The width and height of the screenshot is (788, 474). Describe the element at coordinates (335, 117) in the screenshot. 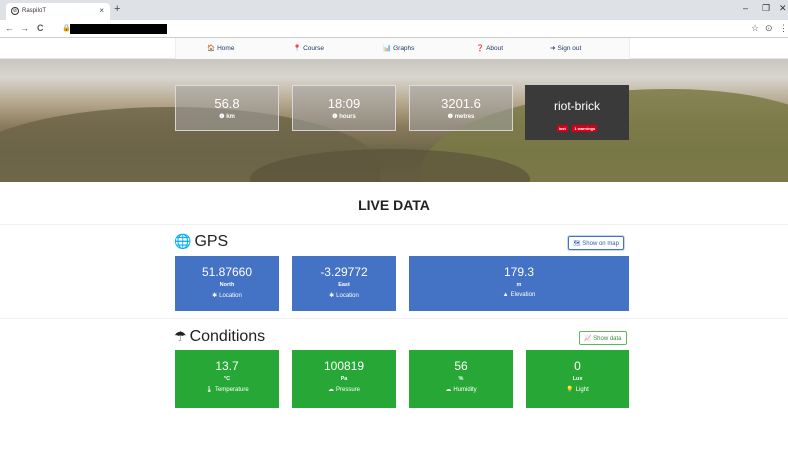

I see `duration-info-icon: ❶` at that location.